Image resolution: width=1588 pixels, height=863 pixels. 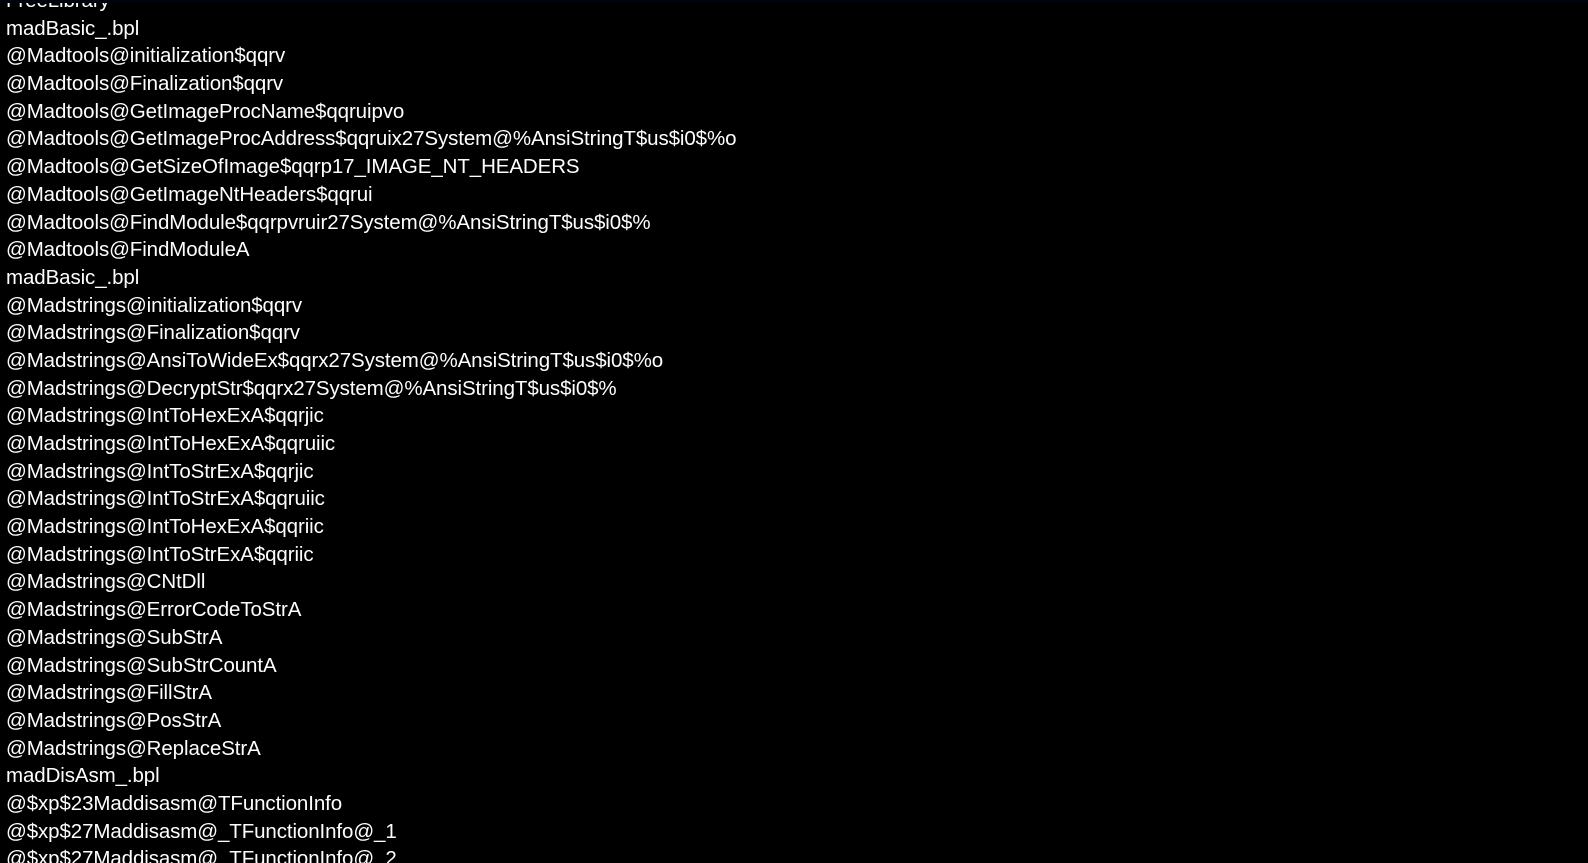 What do you see at coordinates (171, 443) in the screenshot?
I see `console-line: @Madstrings@IntToHexExA$qqruiic` at bounding box center [171, 443].